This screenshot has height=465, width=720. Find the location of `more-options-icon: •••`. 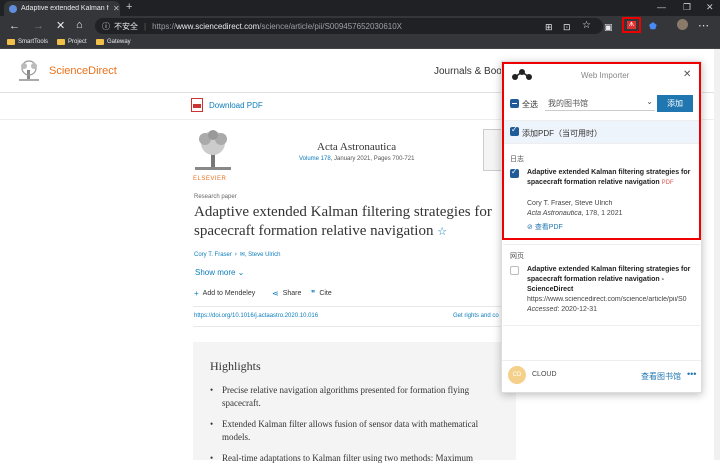

more-options-icon: ••• is located at coordinates (691, 374).